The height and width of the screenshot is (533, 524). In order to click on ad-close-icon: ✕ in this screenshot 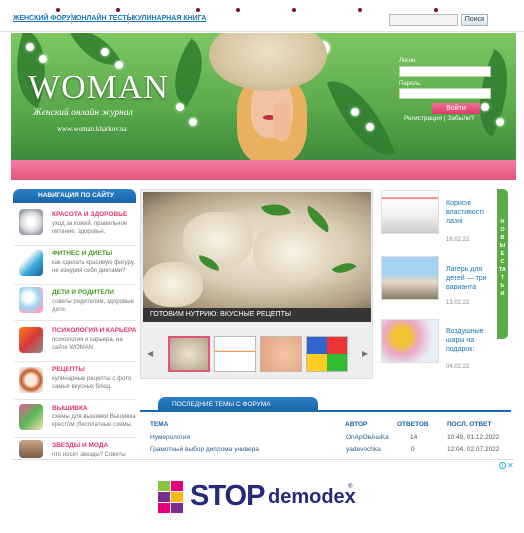, I will do `click(510, 465)`.